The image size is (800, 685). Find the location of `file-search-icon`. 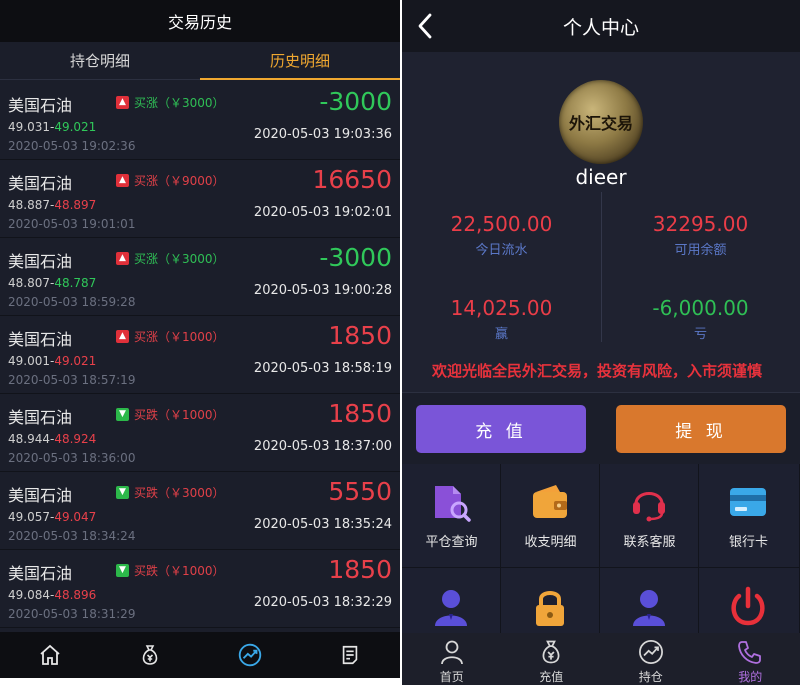

file-search-icon is located at coordinates (451, 502).